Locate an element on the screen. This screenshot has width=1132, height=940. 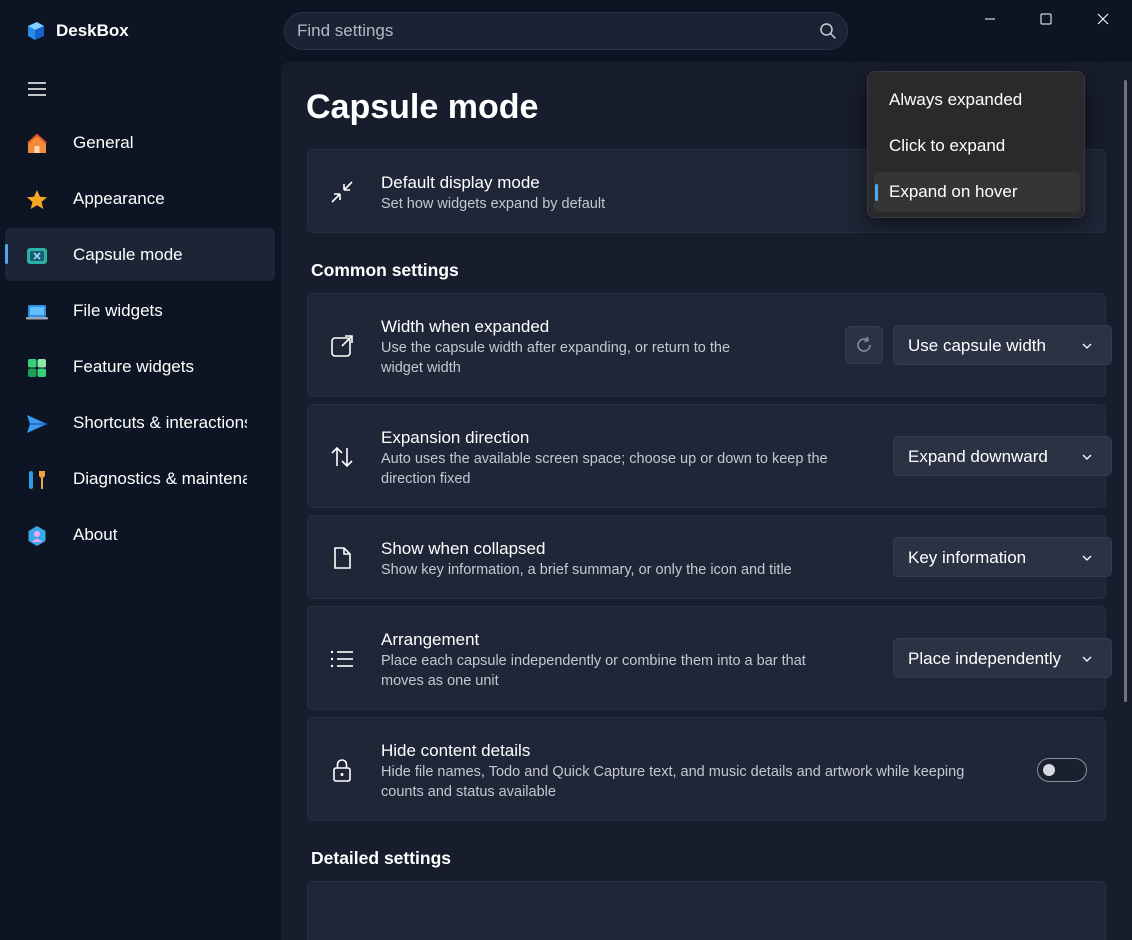
hamburger-icon is located at coordinates (37, 89).